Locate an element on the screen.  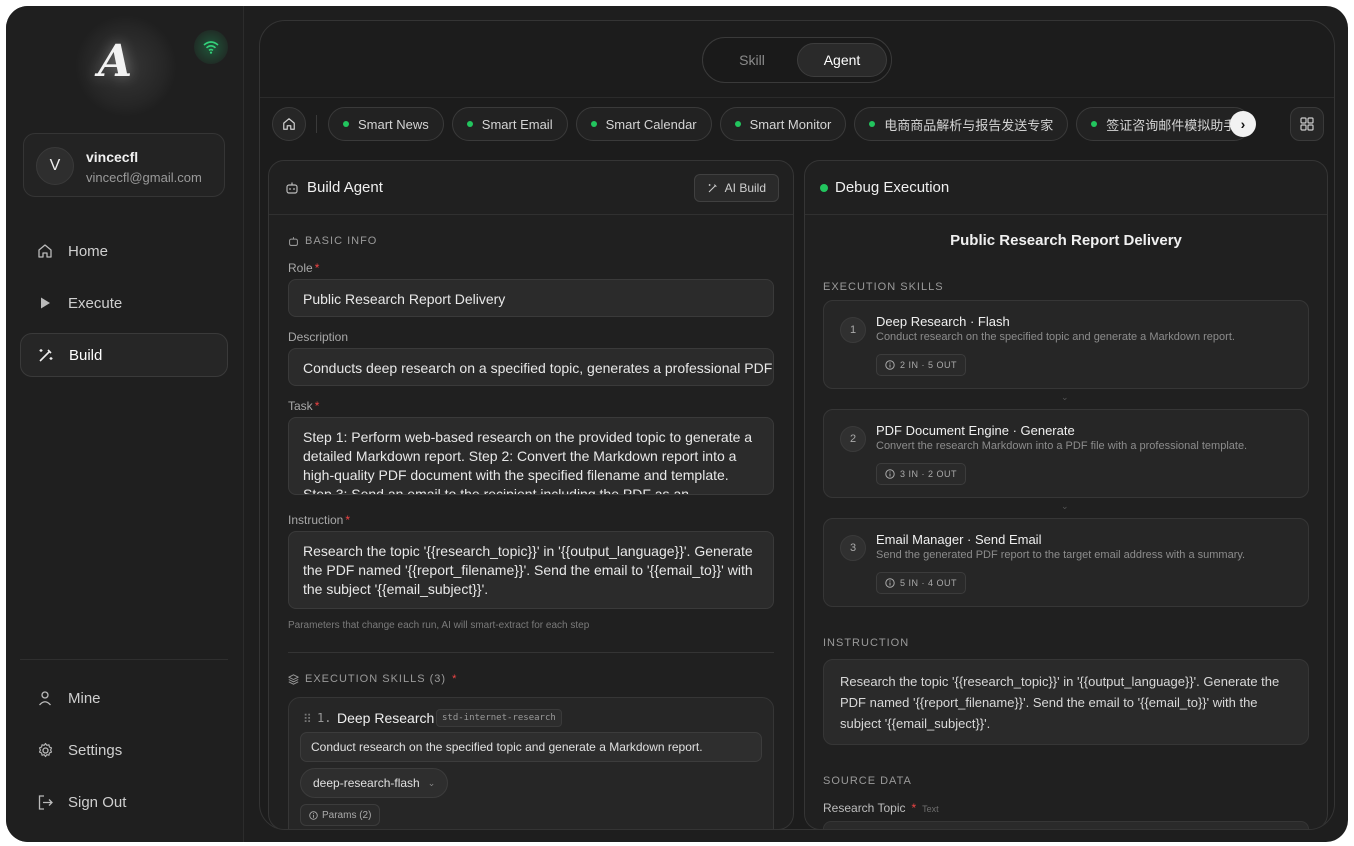
agent-chip: Smart News is located at coordinates (386, 124).